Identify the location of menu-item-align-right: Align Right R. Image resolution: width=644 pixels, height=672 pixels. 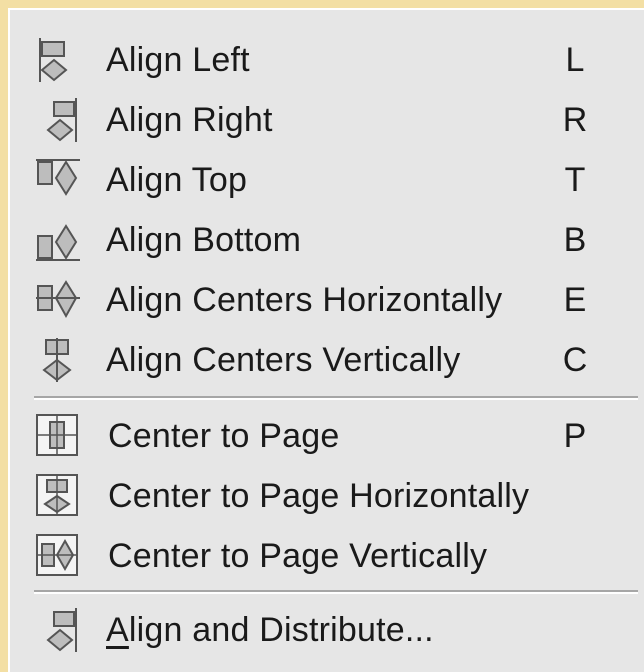
(327, 120).